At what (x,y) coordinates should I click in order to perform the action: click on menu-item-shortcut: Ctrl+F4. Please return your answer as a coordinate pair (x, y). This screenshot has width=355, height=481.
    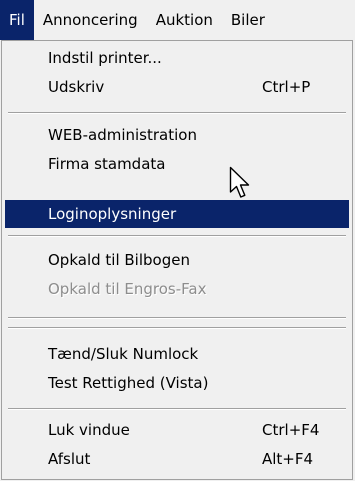
    Looking at the image, I should click on (291, 430).